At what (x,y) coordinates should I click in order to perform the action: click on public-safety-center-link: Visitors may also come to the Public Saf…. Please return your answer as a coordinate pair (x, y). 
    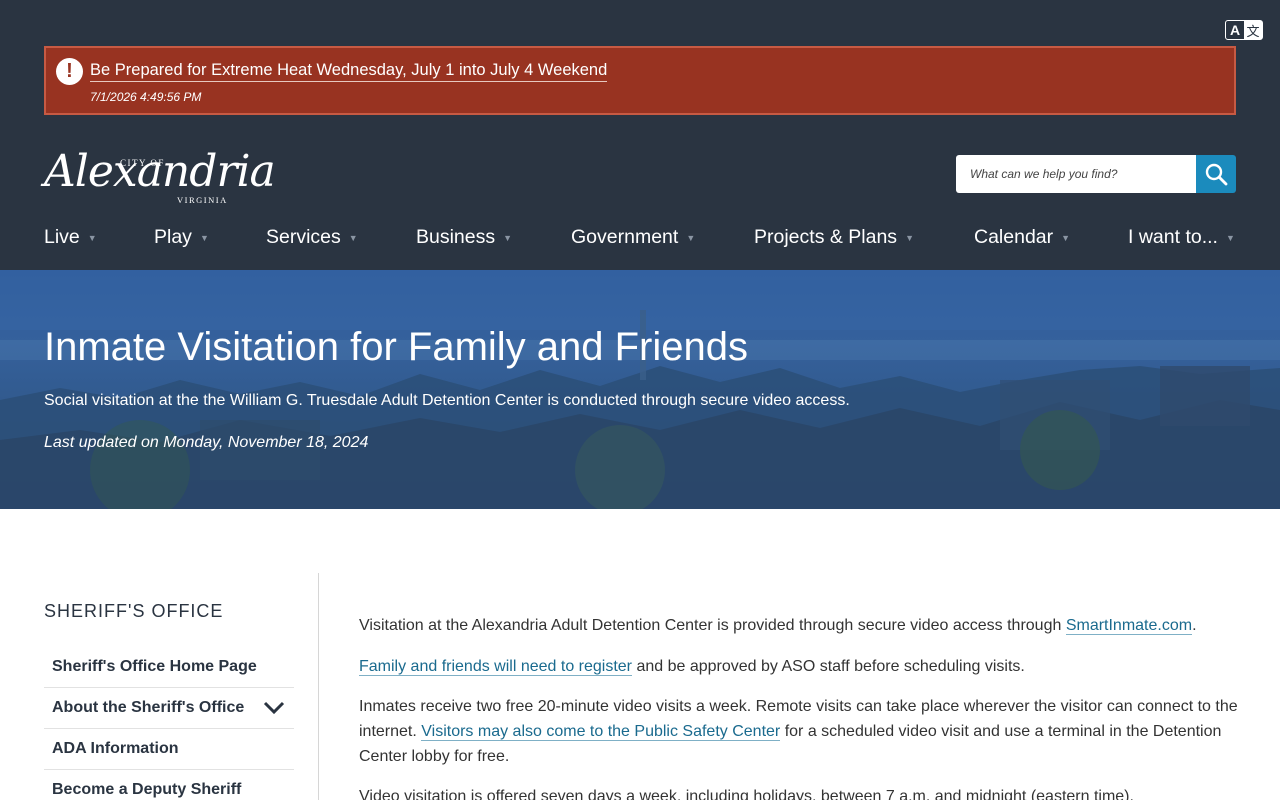
    Looking at the image, I should click on (601, 732).